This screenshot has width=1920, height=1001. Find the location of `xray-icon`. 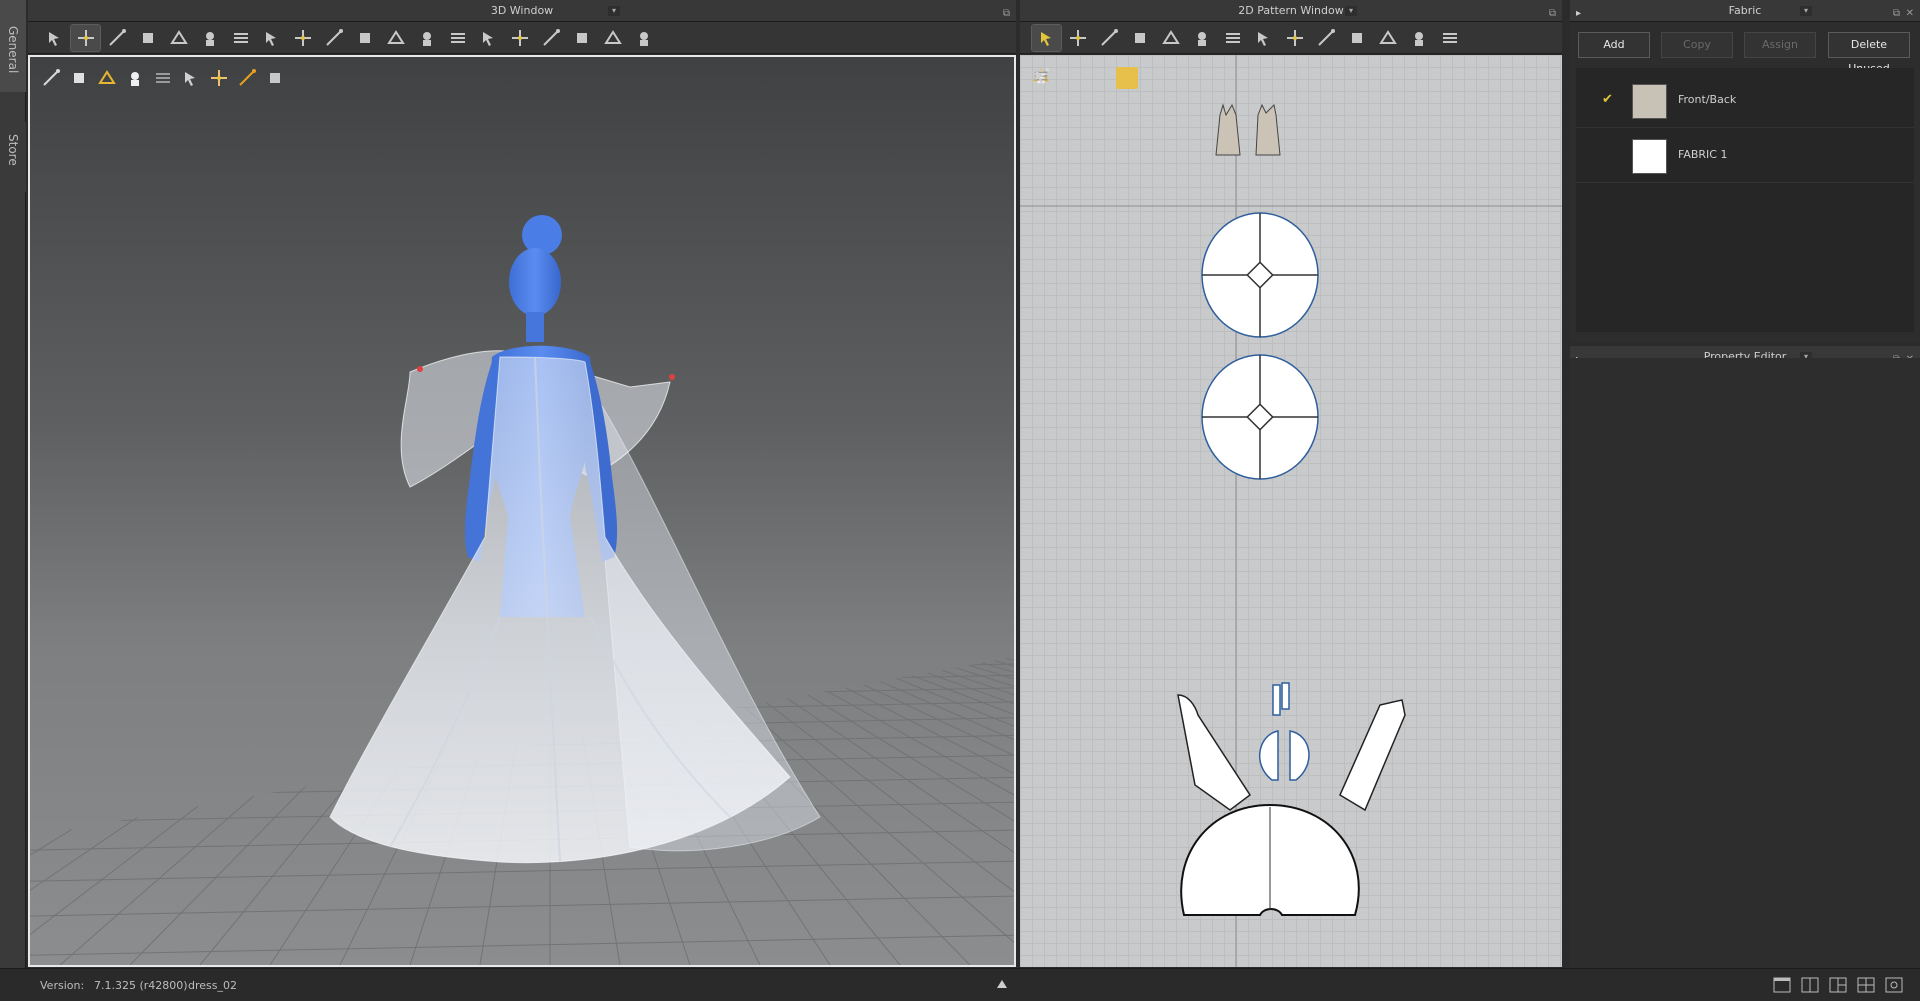

xray-icon is located at coordinates (163, 78).